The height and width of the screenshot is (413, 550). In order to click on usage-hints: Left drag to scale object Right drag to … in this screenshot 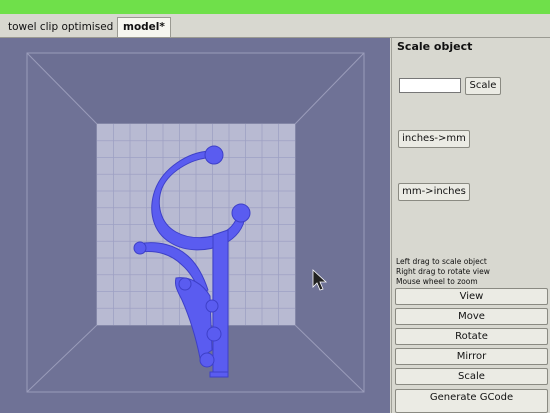, I will do `click(443, 272)`.